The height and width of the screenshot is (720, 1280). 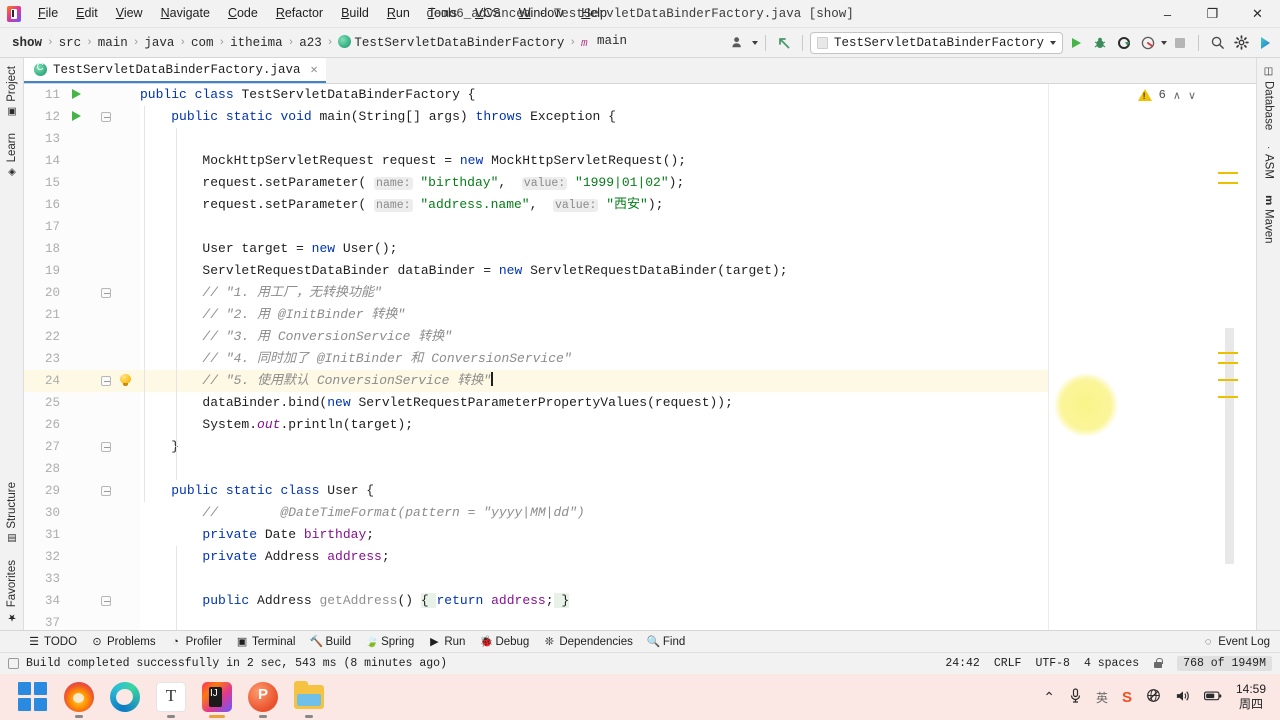 What do you see at coordinates (82, 425) in the screenshot?
I see `gutter-row: 26` at bounding box center [82, 425].